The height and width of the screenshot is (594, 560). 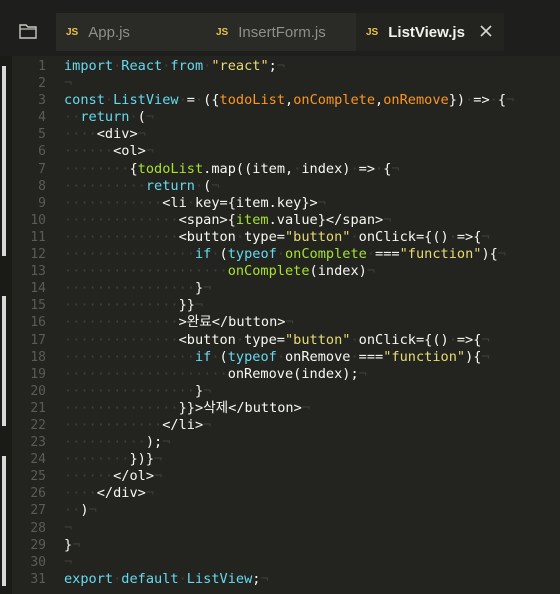 What do you see at coordinates (38, 391) in the screenshot?
I see `line-number: 20` at bounding box center [38, 391].